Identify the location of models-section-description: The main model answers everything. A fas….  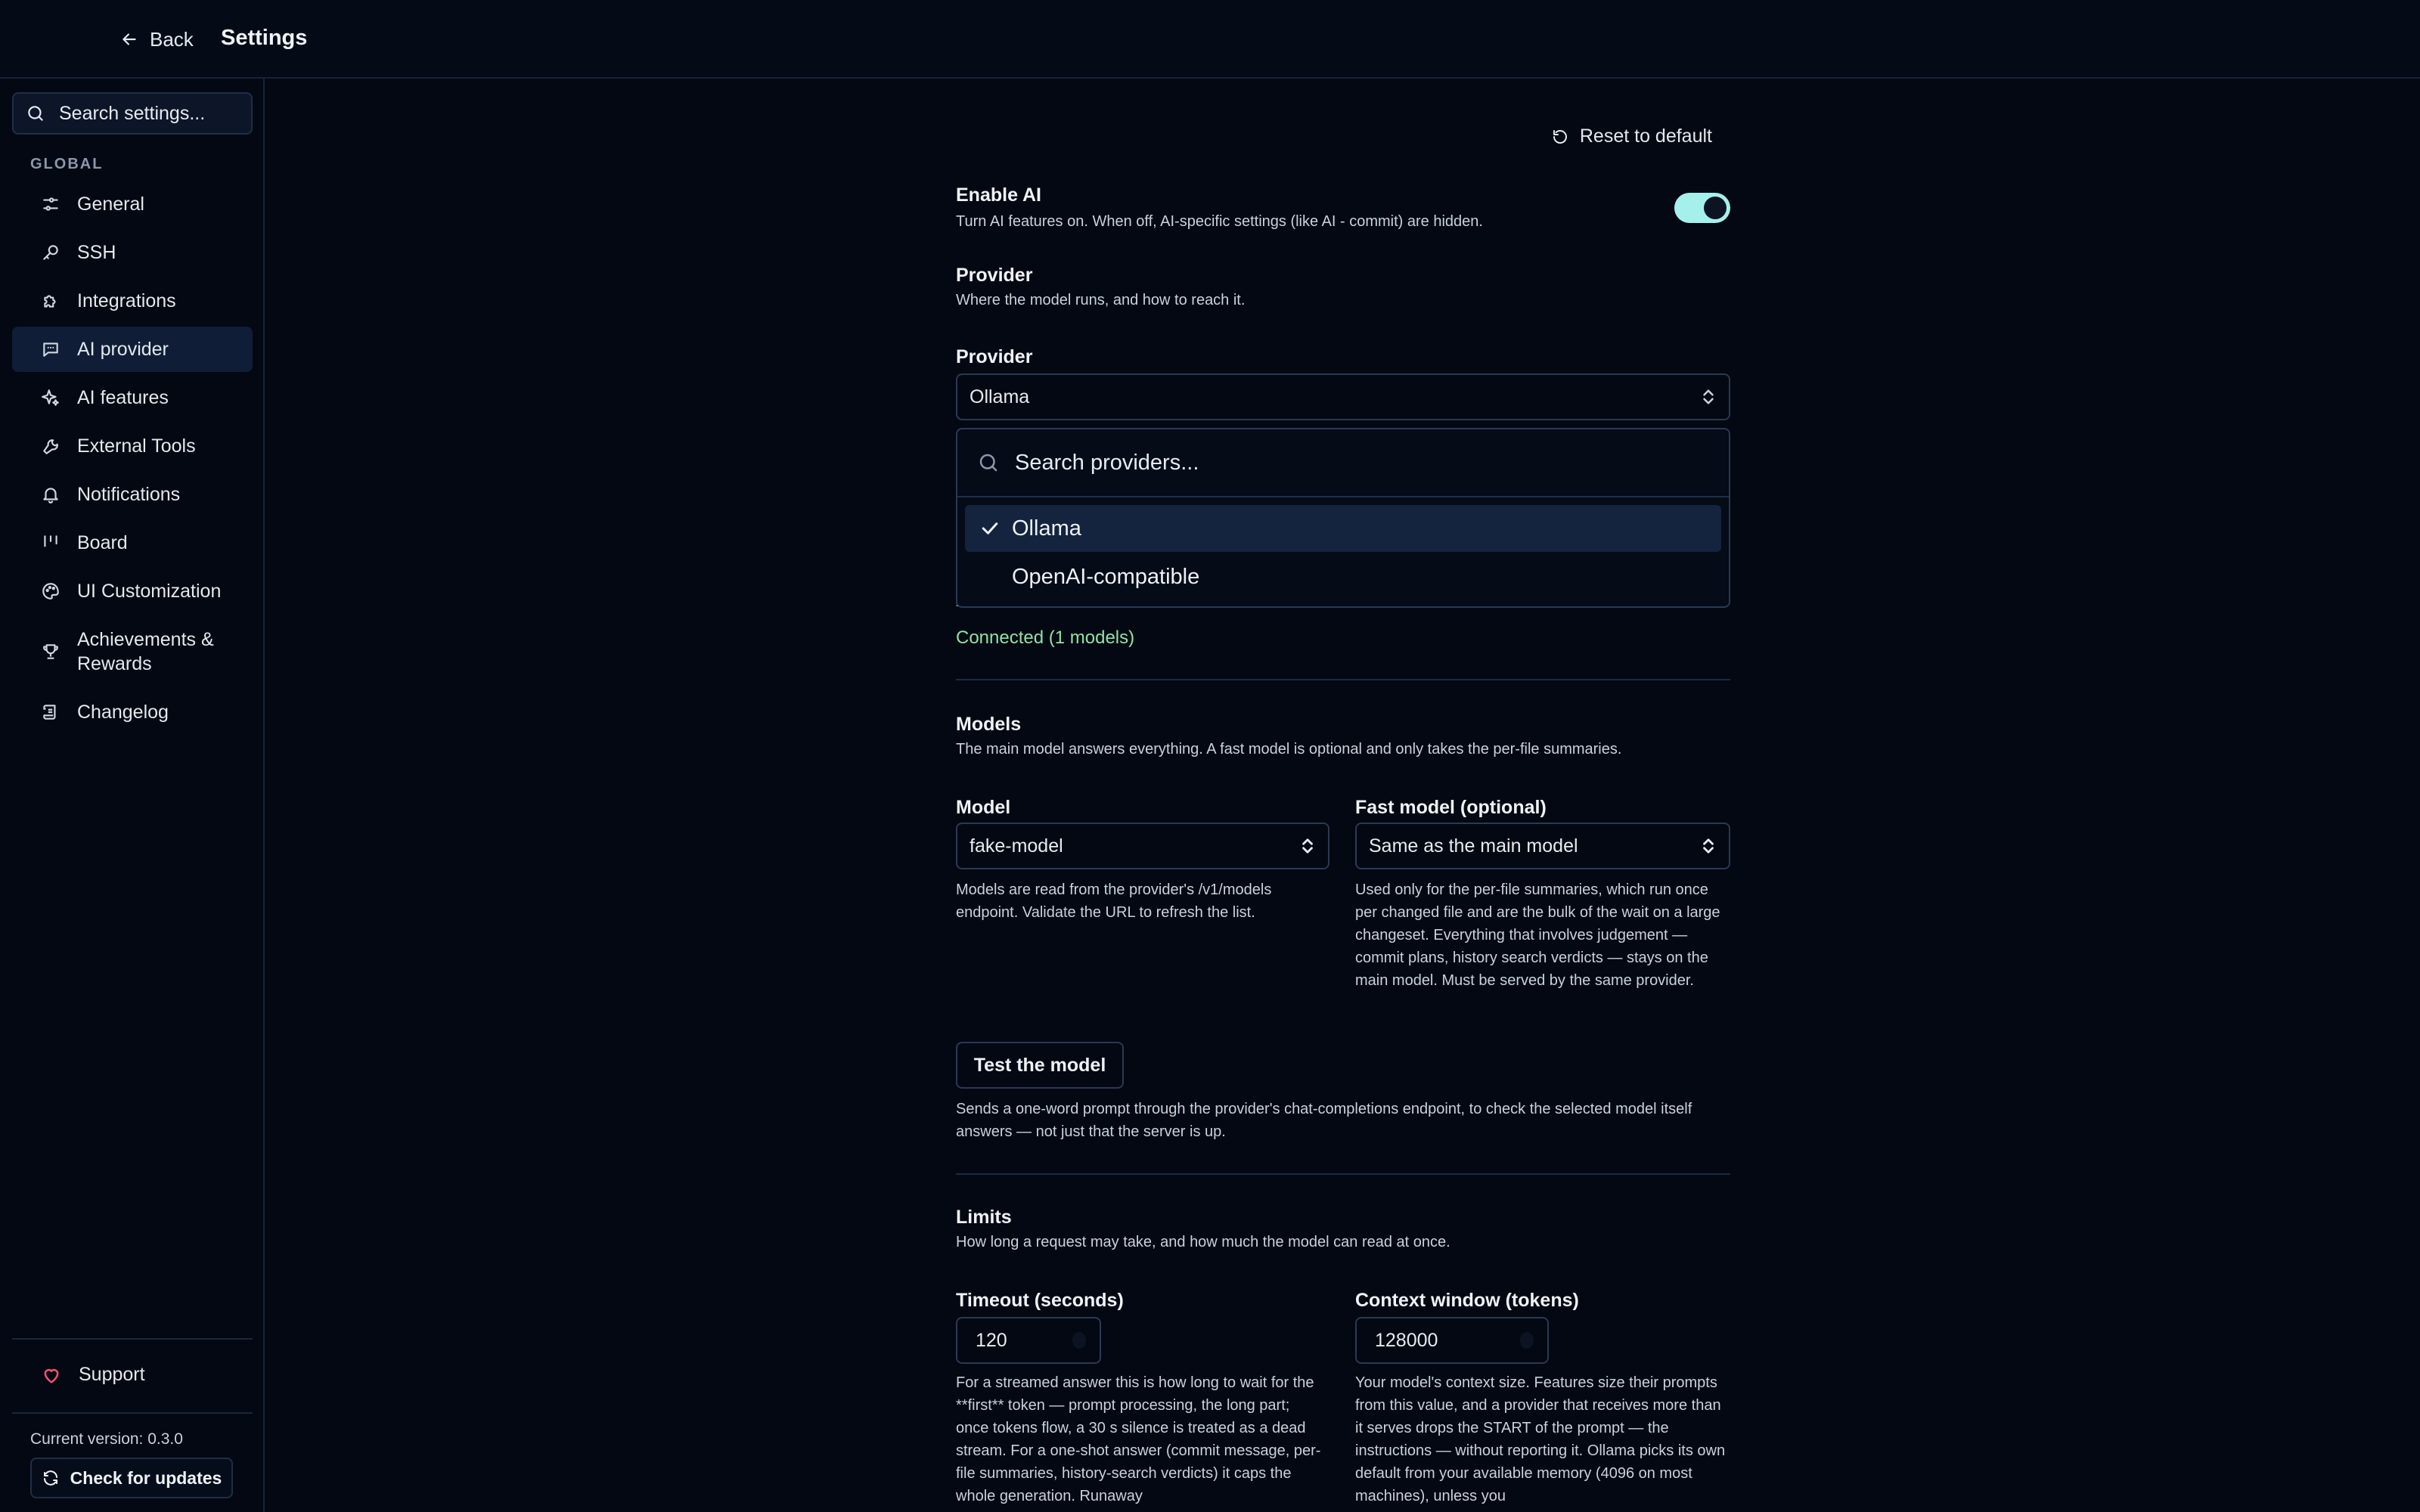
(1289, 749).